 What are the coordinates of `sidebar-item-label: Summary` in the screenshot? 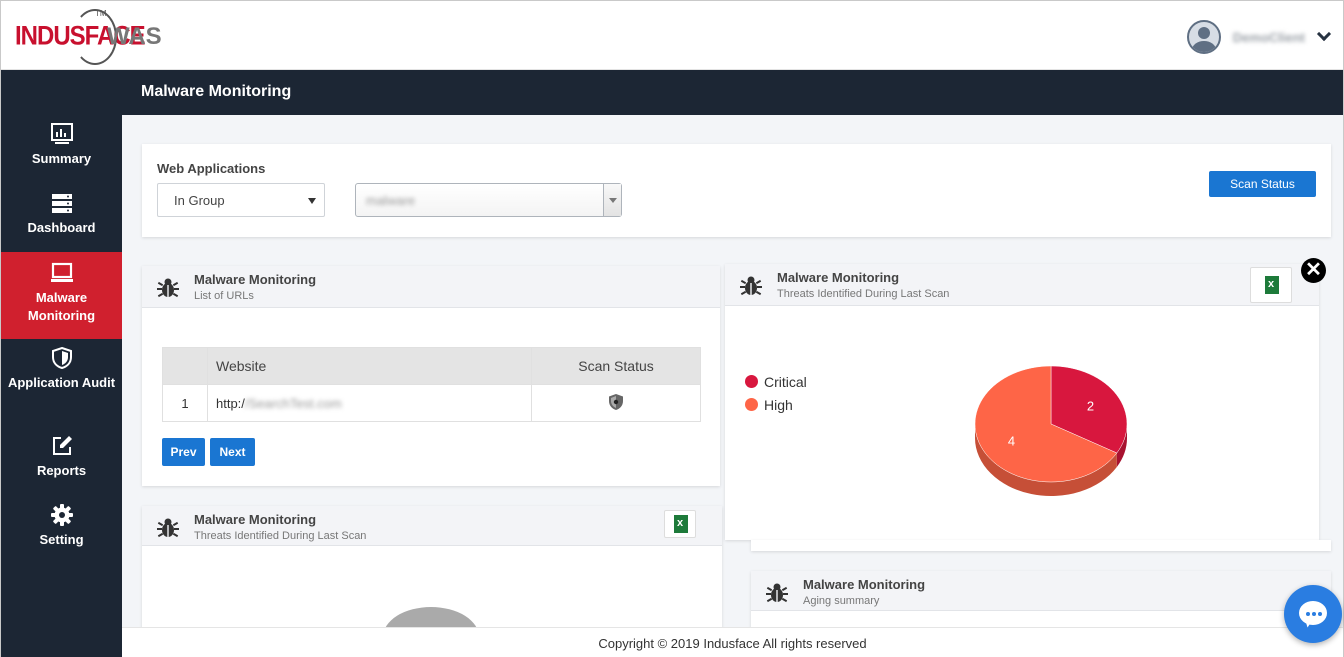 It's located at (61, 158).